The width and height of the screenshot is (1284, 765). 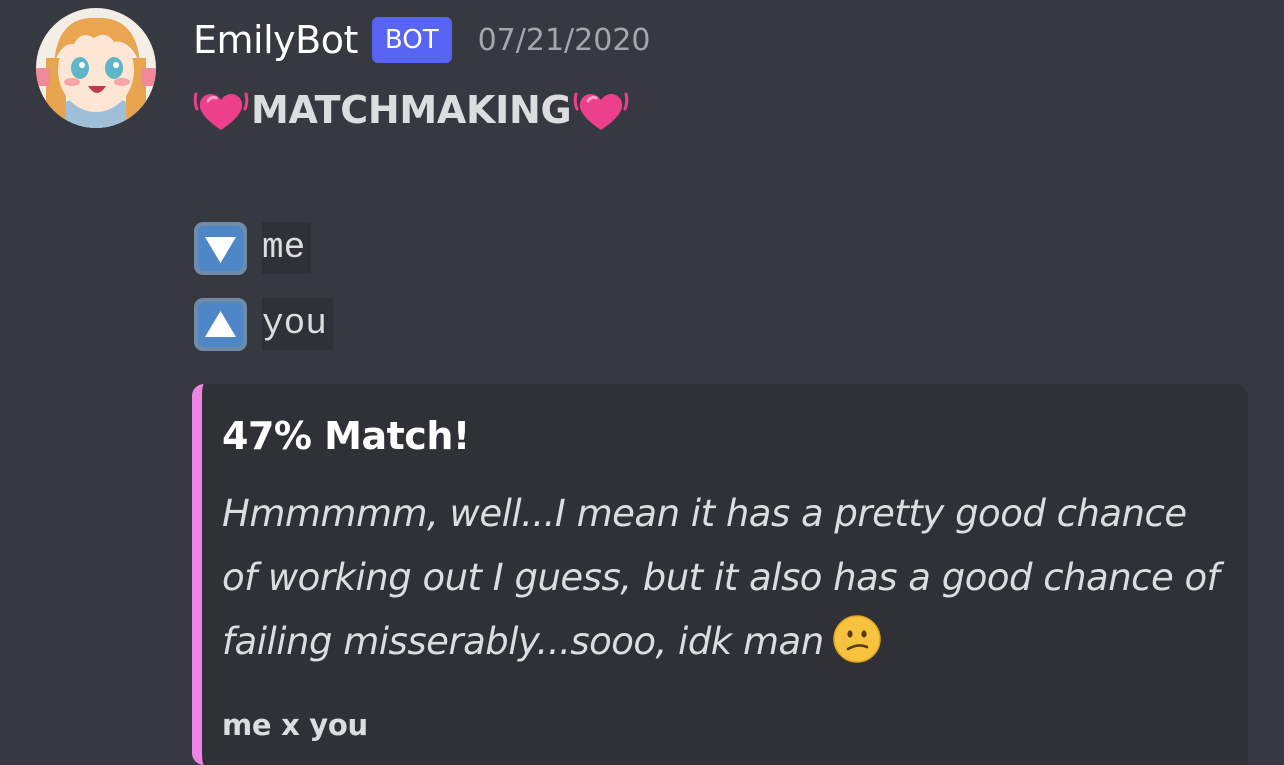 I want to click on message-header: EmilyBot BOT 07/21/2020, so click(x=422, y=40).